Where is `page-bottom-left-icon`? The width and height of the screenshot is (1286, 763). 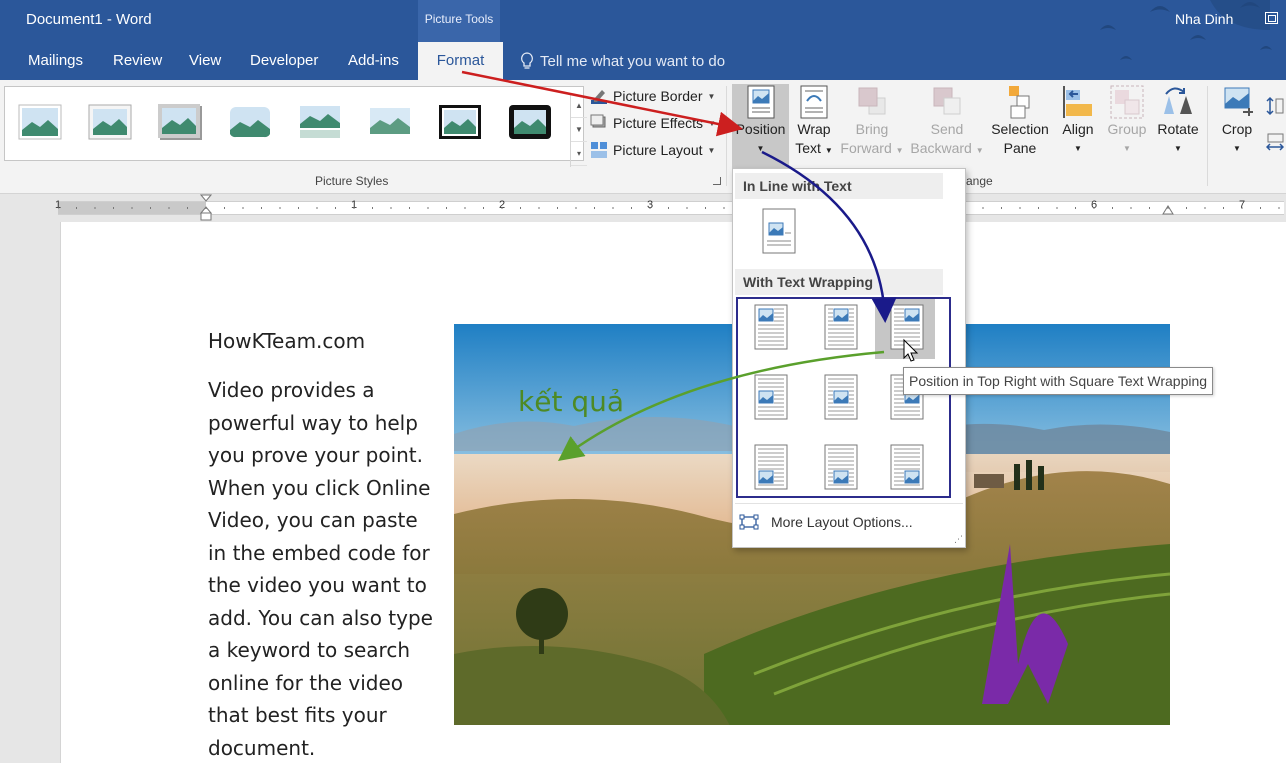
page-bottom-left-icon is located at coordinates (771, 467).